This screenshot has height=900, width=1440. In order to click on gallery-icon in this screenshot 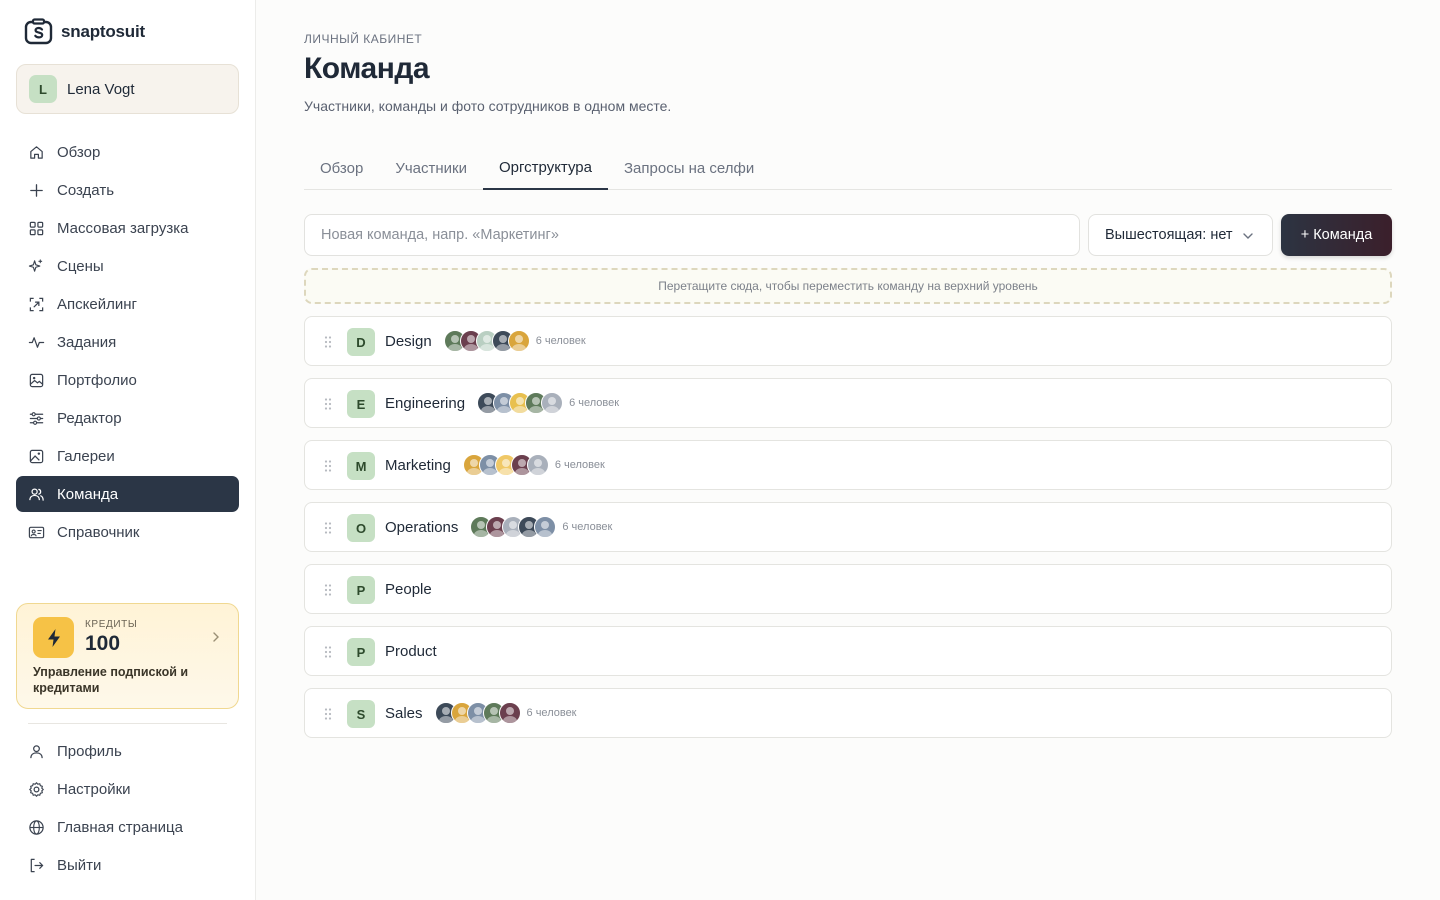, I will do `click(36, 456)`.